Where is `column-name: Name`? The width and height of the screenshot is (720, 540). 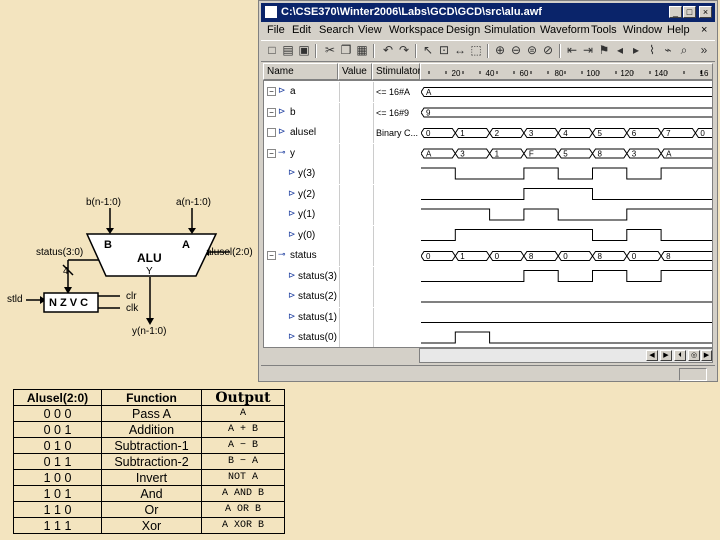
column-name: Name is located at coordinates (300, 71).